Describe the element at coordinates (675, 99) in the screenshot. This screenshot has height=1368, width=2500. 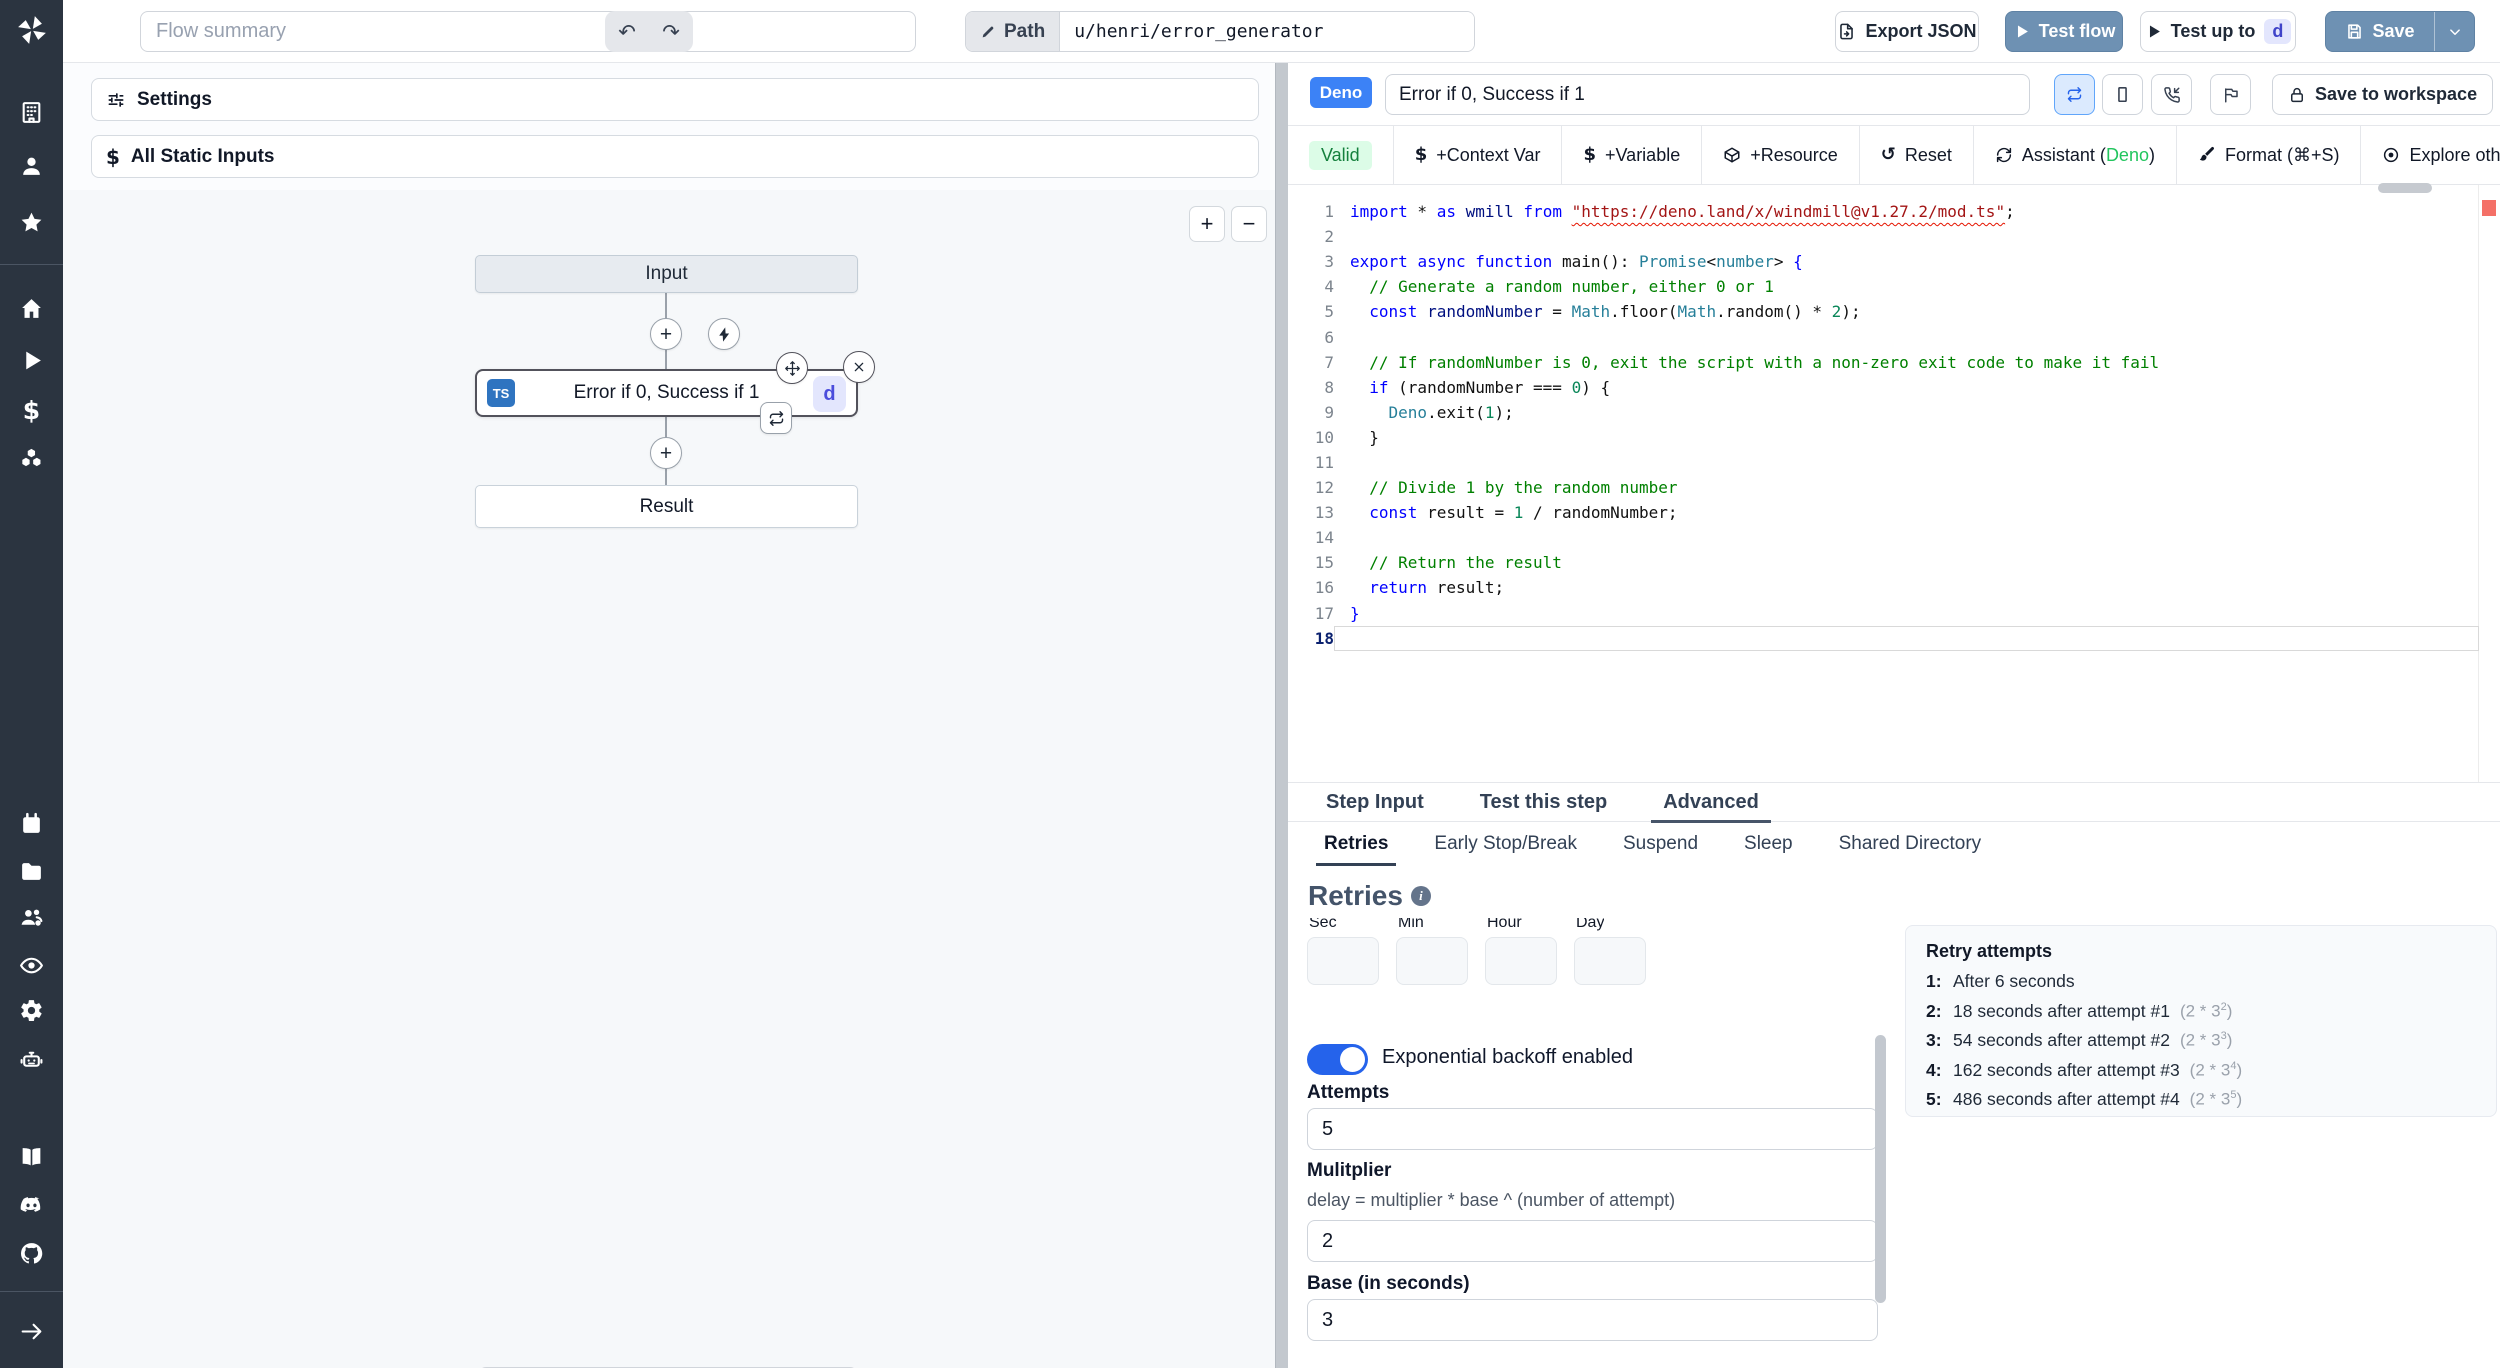
I see `flow-settings-button: Settings` at that location.